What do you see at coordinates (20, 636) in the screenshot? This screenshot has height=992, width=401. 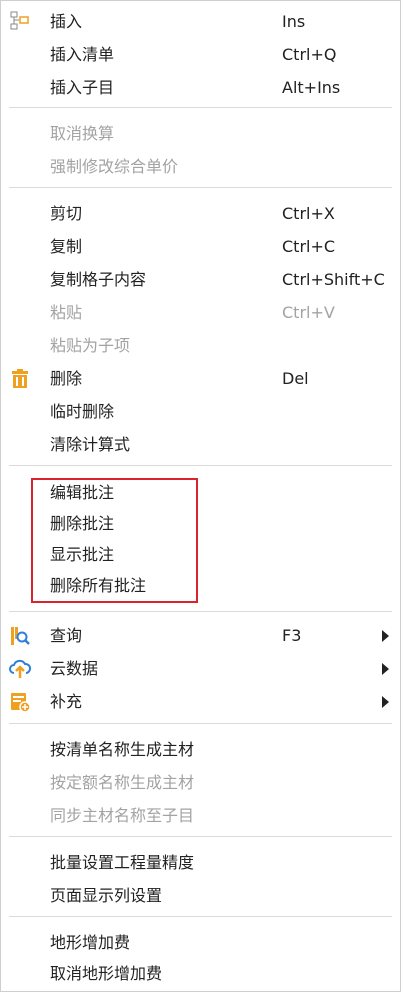 I see `search-icon` at bounding box center [20, 636].